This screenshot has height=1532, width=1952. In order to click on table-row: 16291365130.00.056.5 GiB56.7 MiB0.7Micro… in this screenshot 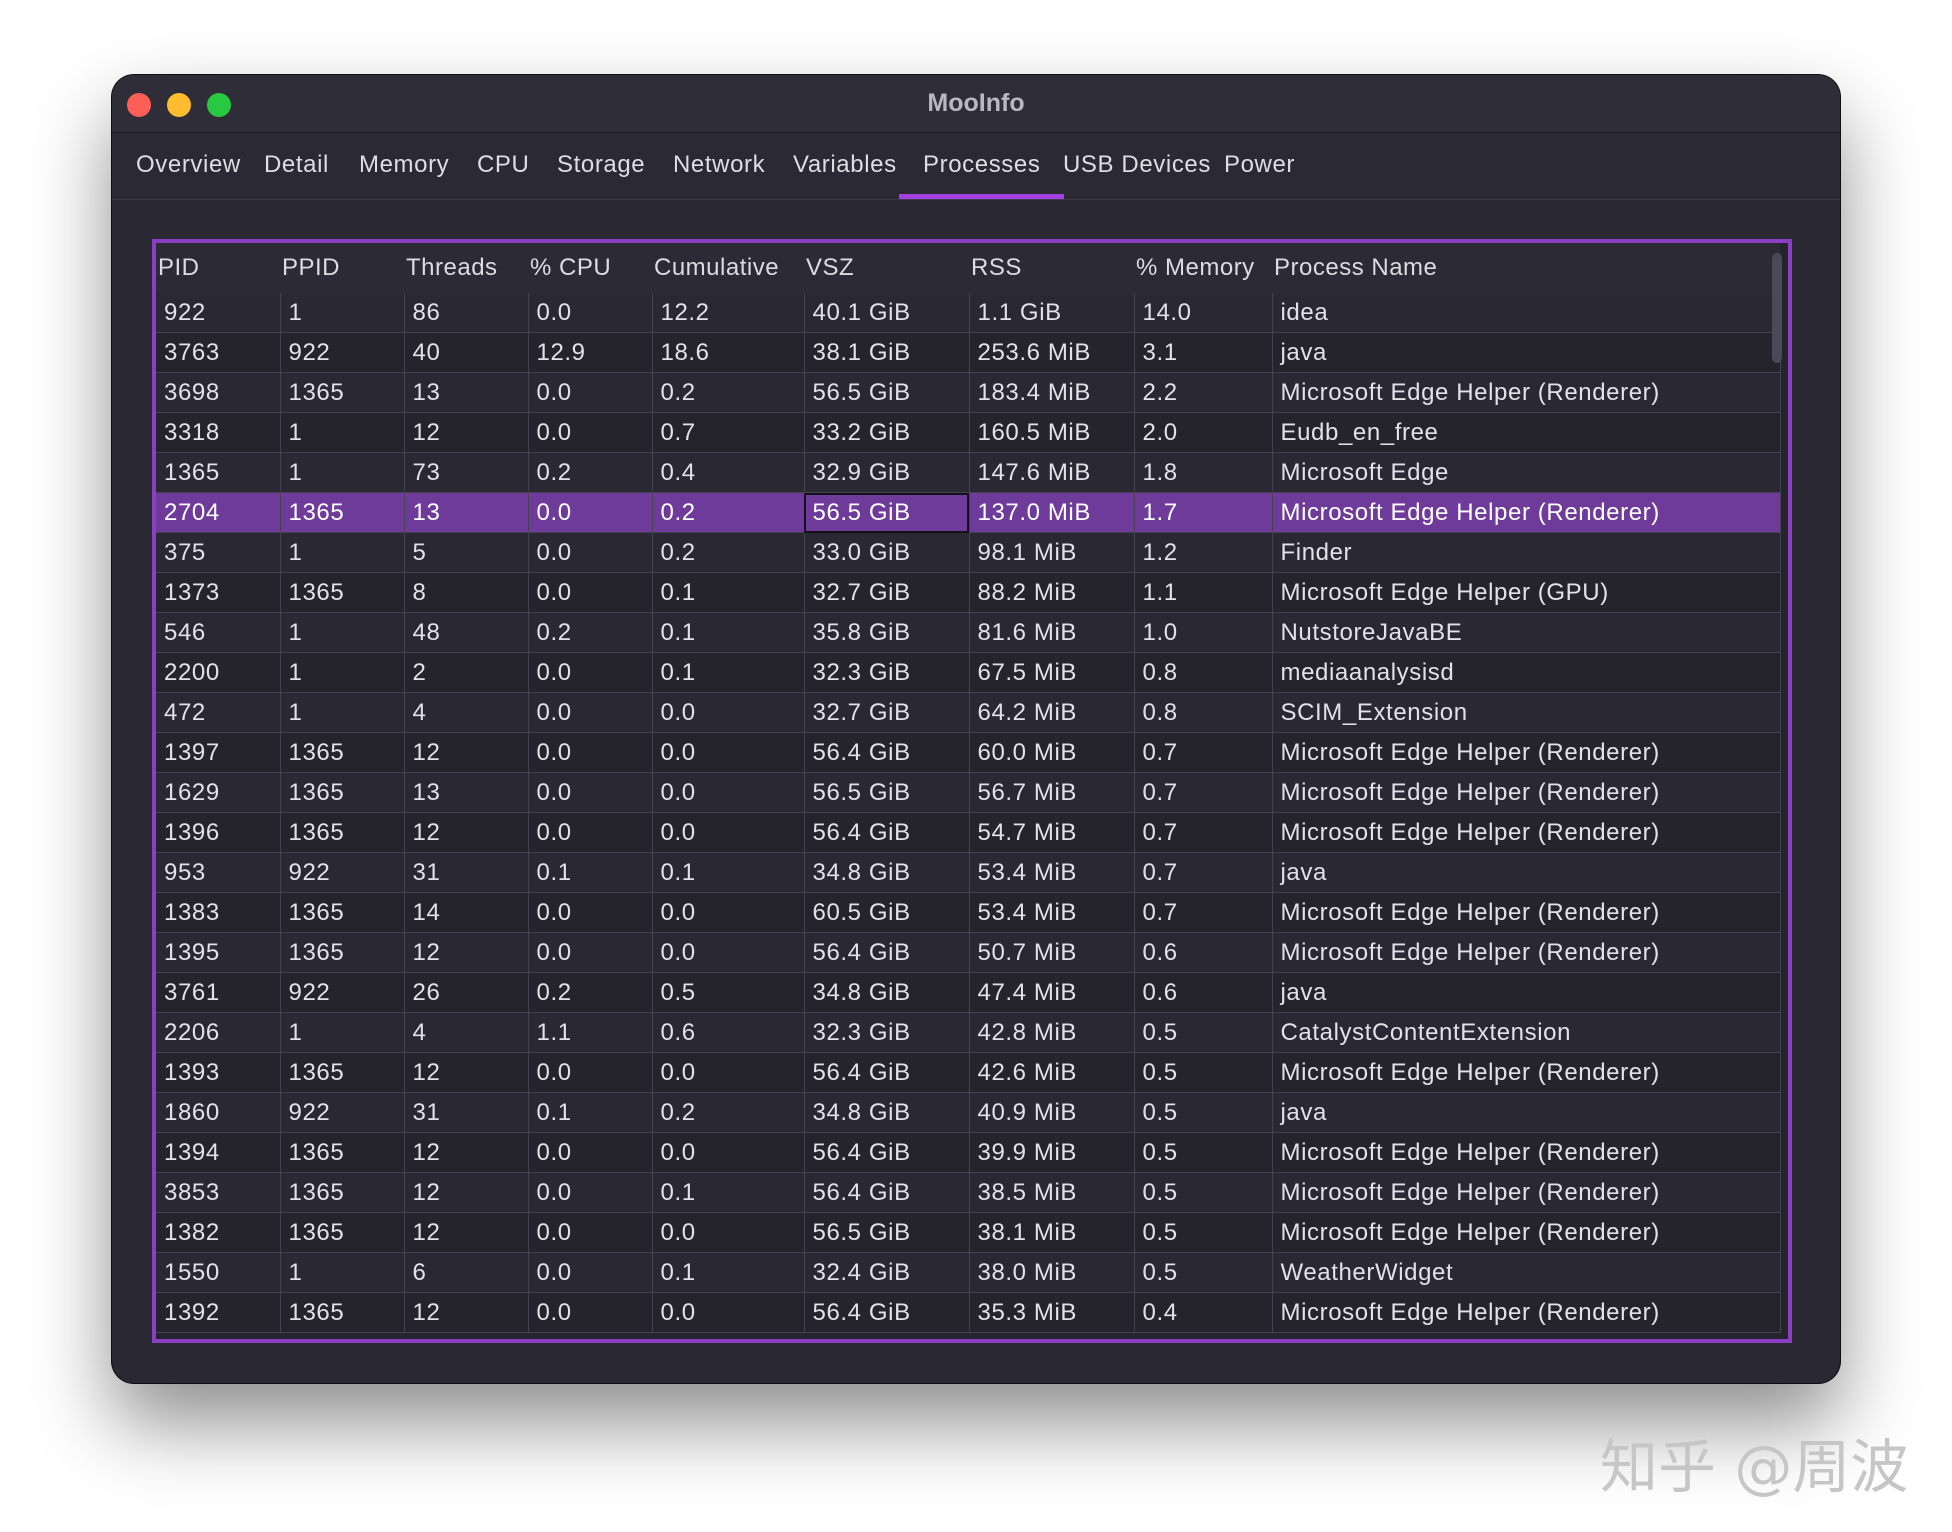, I will do `click(968, 793)`.